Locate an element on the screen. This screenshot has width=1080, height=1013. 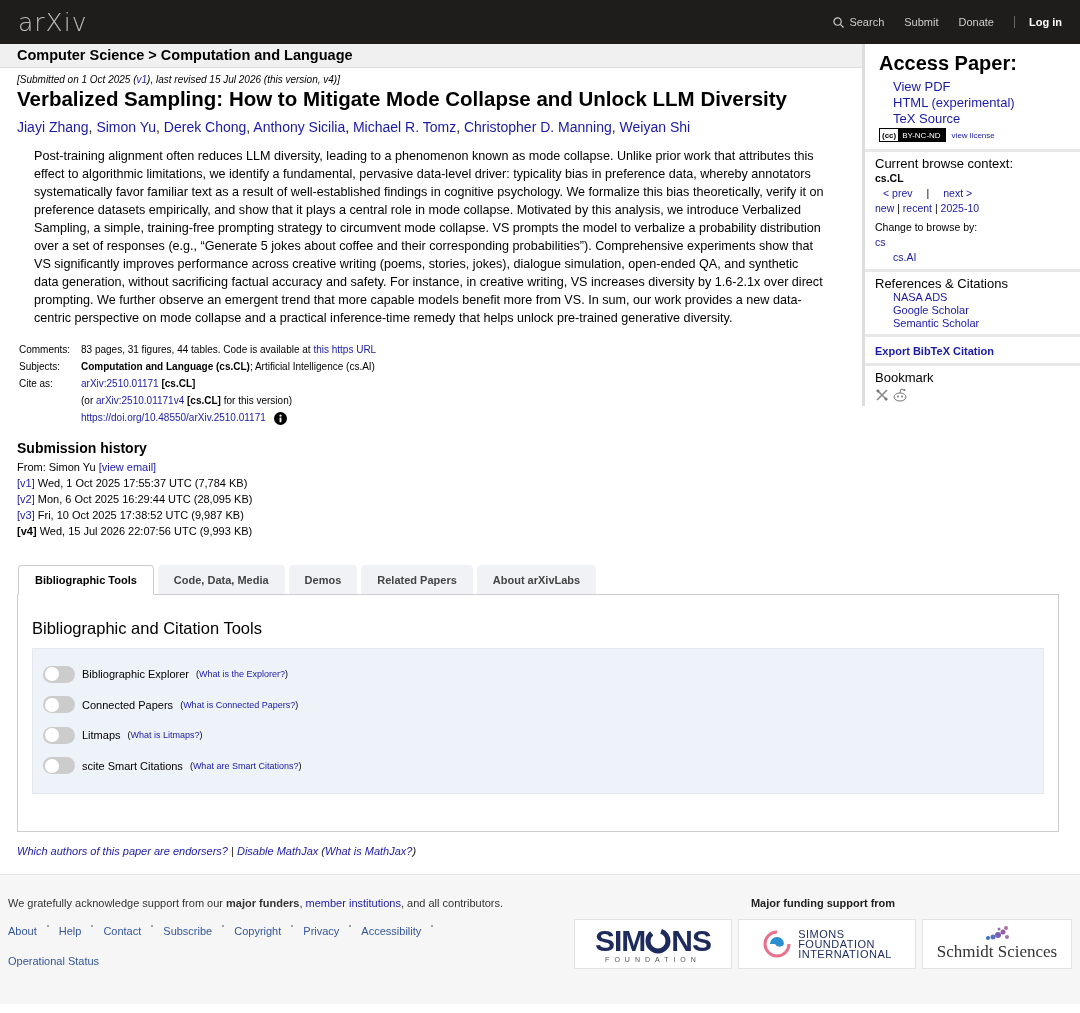
sidebar-heading: References & Citations is located at coordinates (942, 283).